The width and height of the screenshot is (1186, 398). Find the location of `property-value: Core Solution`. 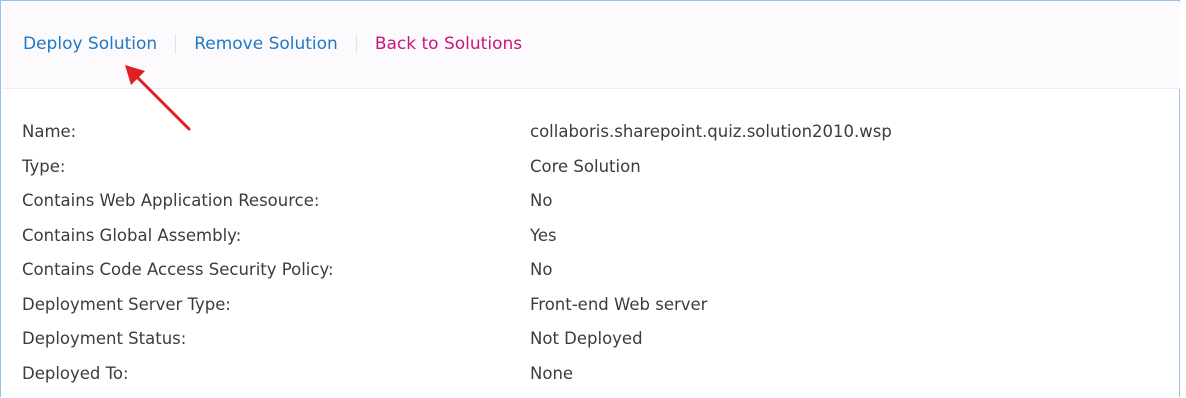

property-value: Core Solution is located at coordinates (585, 166).